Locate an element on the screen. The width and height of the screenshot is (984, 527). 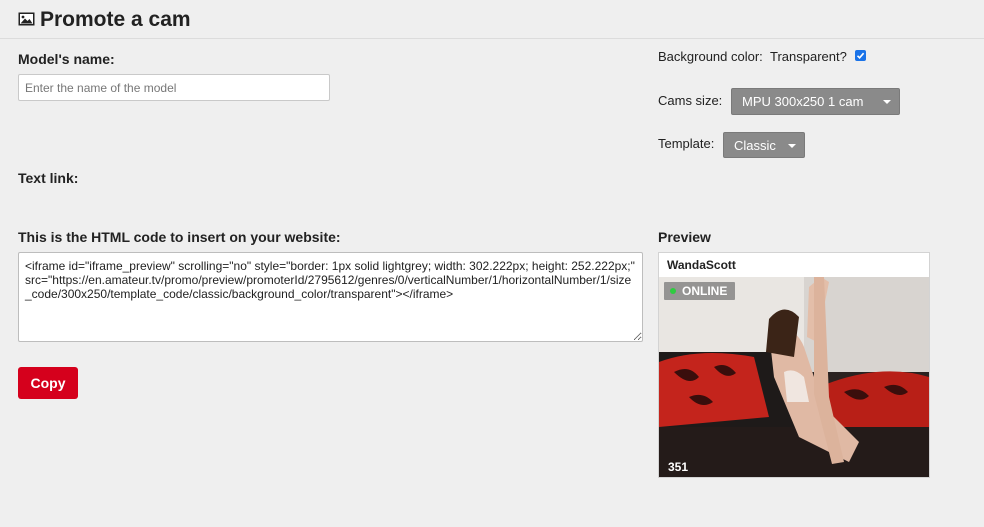
preview-model-name: WandaScott is located at coordinates (701, 265).